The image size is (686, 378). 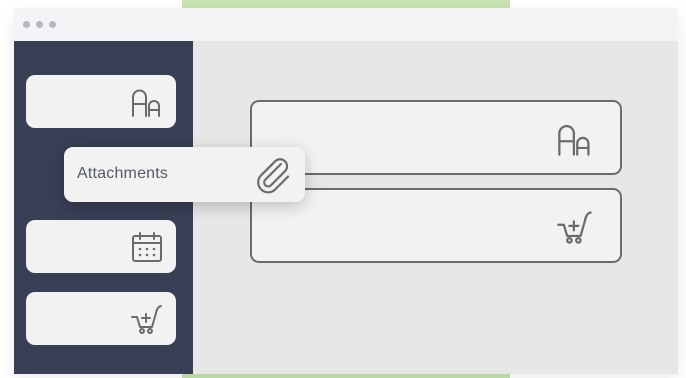 What do you see at coordinates (101, 318) in the screenshot?
I see `sidebar-item-add-to-cart-field` at bounding box center [101, 318].